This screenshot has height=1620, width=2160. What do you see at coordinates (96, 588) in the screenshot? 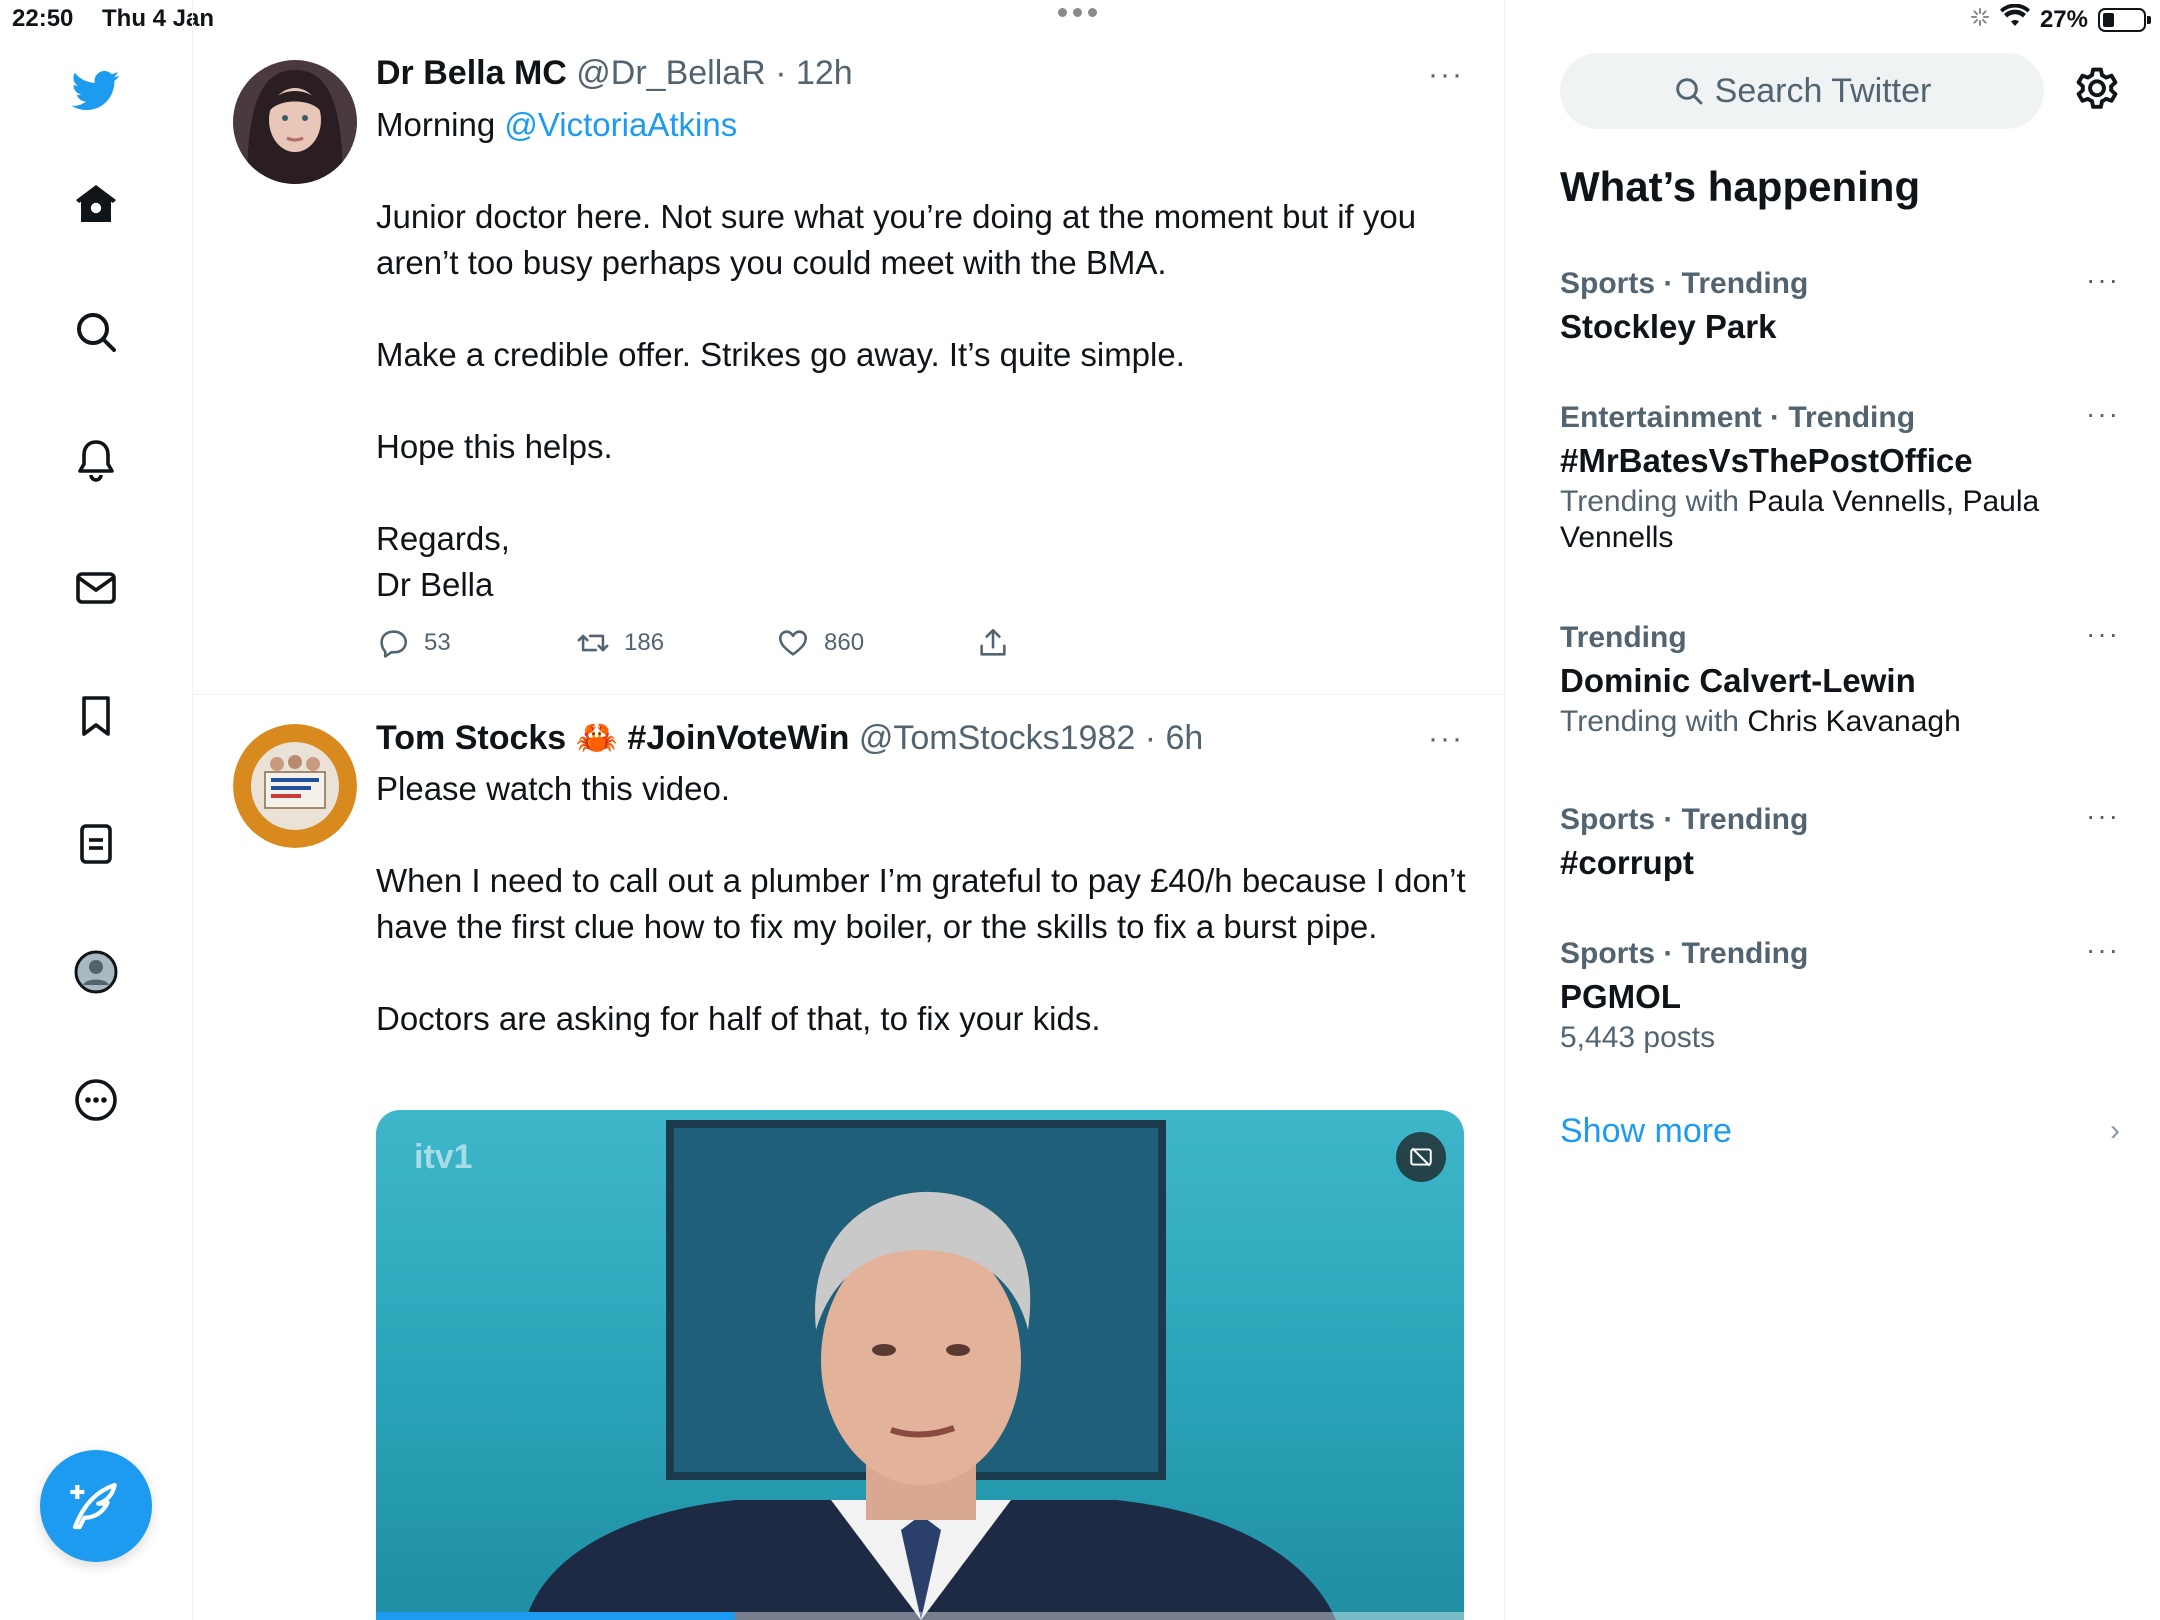
I see `messages-envelope-icon` at bounding box center [96, 588].